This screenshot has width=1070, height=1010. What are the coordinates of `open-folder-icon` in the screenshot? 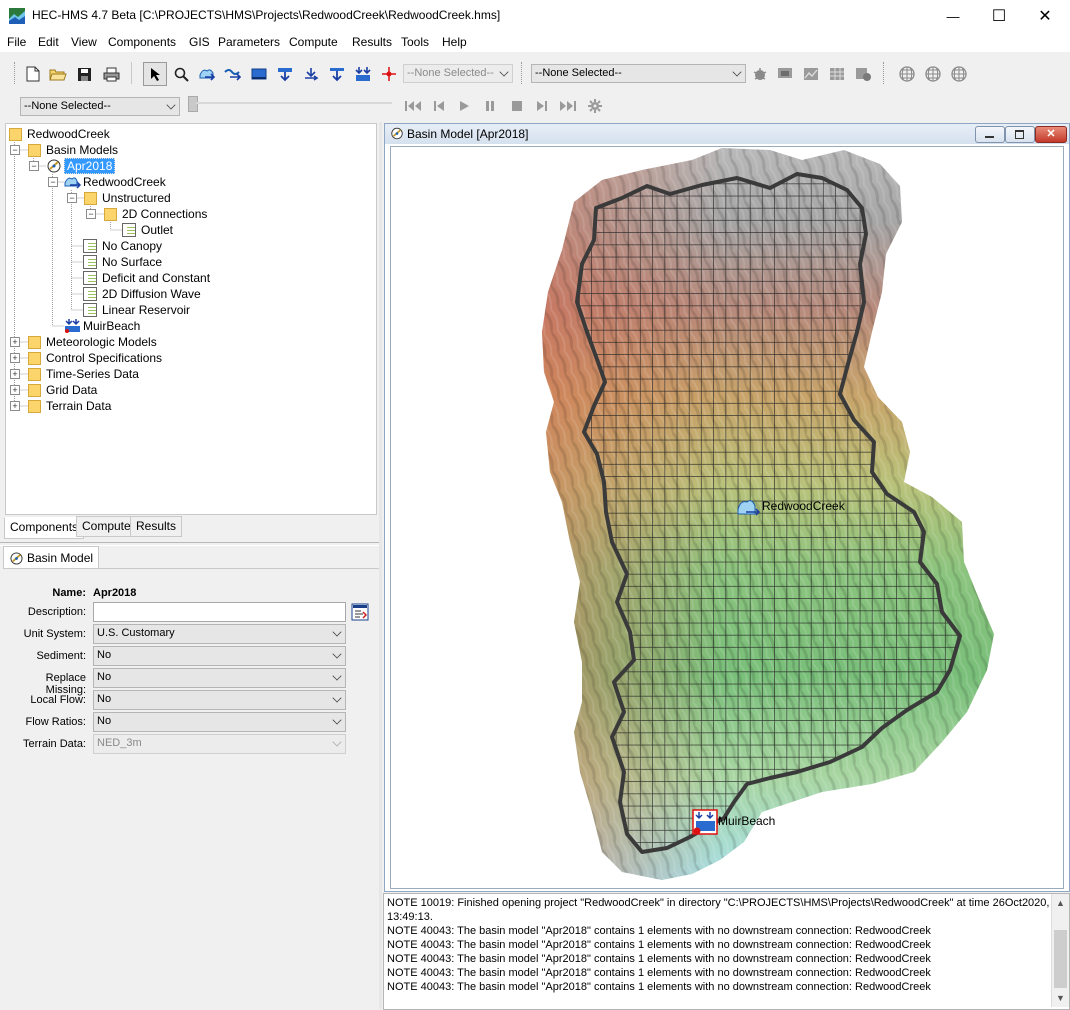 It's located at (58, 74).